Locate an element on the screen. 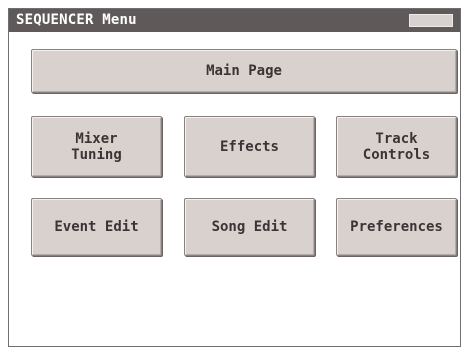  menu-title: SEQUENCER Menu is located at coordinates (76, 20).